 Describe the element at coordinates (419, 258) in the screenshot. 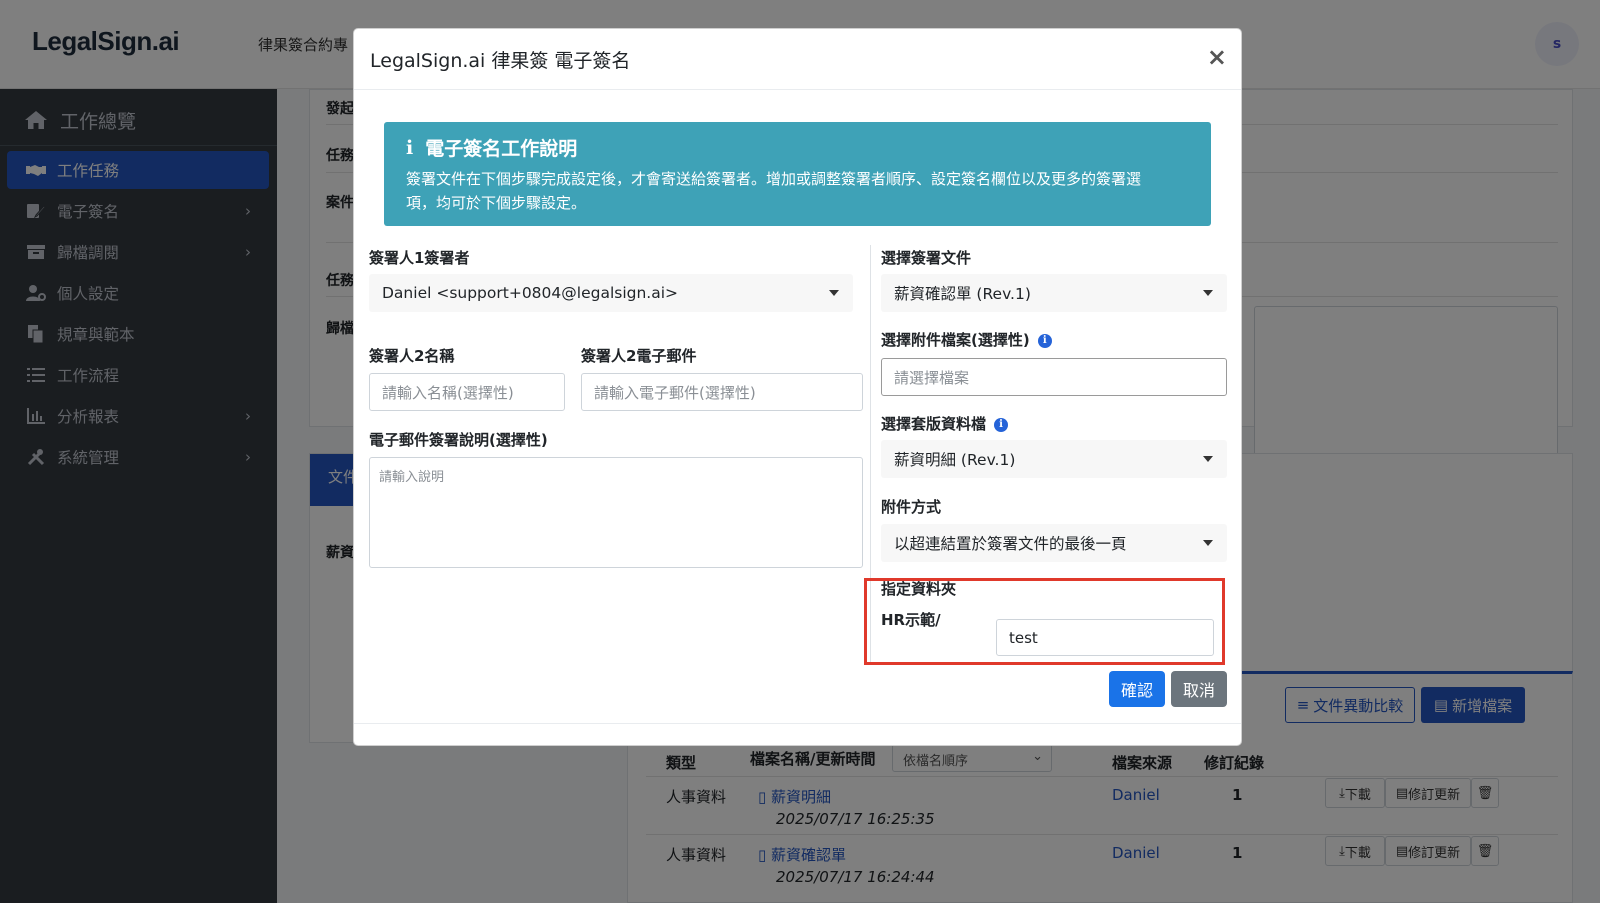

I see `signer1-label: 簽署人1簽署者` at that location.